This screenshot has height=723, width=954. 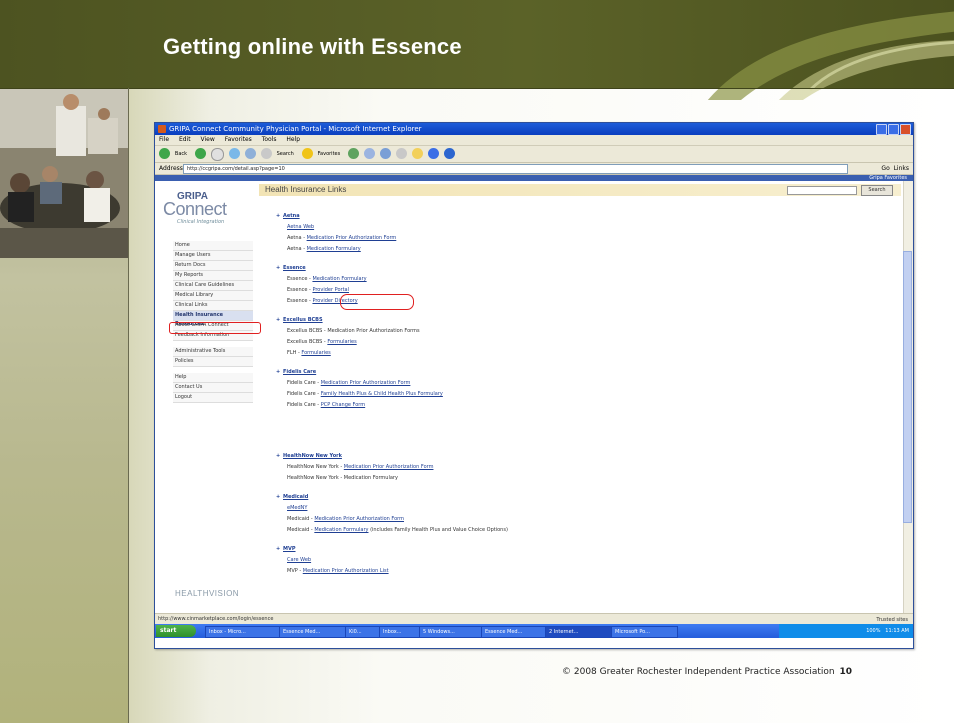 I want to click on highlight-provider-portal, so click(x=377, y=302).